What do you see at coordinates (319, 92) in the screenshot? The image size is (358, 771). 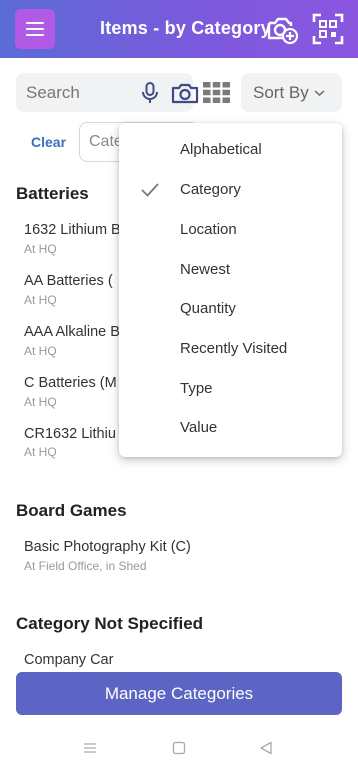 I see `chevron-down-icon` at bounding box center [319, 92].